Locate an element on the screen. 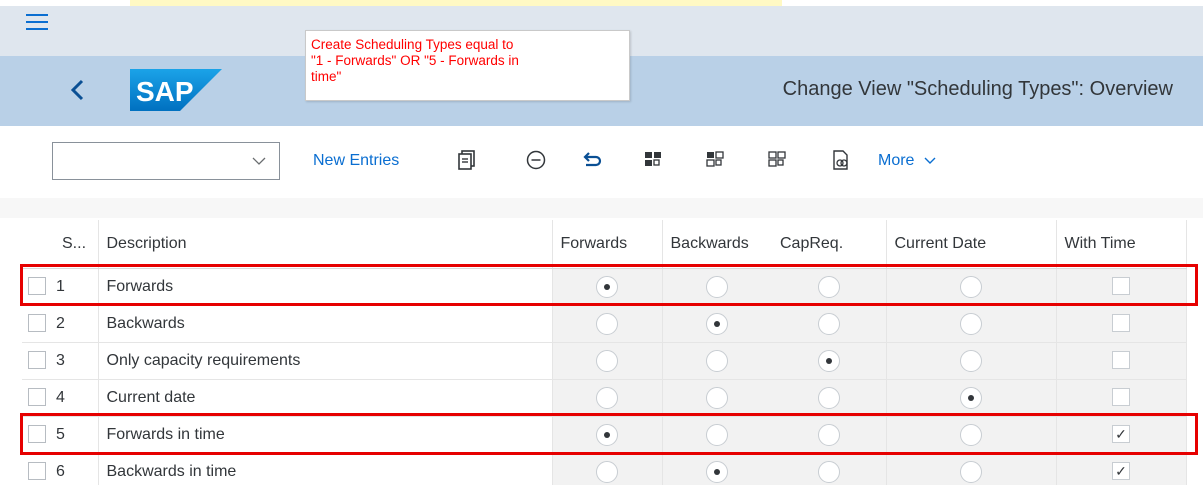 This screenshot has width=1203, height=485. delete-icon is located at coordinates (536, 160).